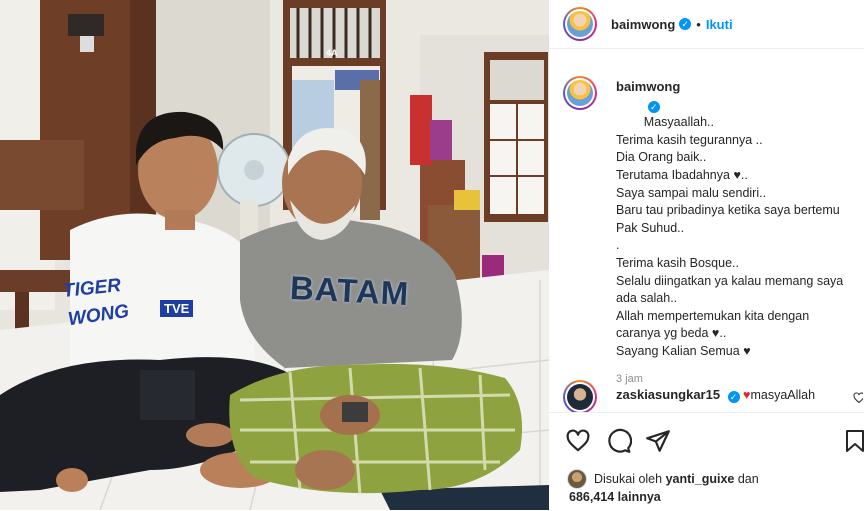  What do you see at coordinates (730, 280) in the screenshot?
I see `caption-line: Selalu diingatkan ya kalau memang saya` at bounding box center [730, 280].